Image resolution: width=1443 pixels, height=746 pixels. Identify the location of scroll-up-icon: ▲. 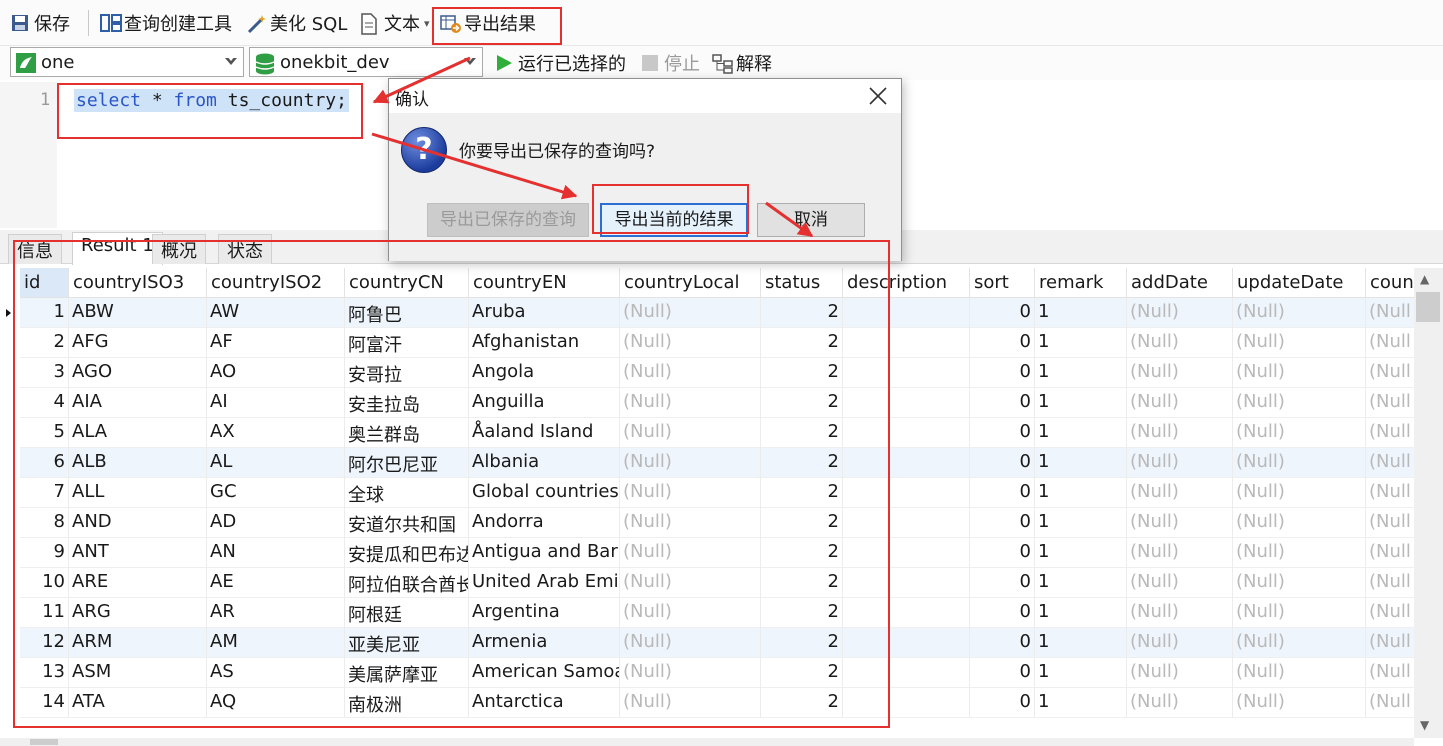
(1424, 279).